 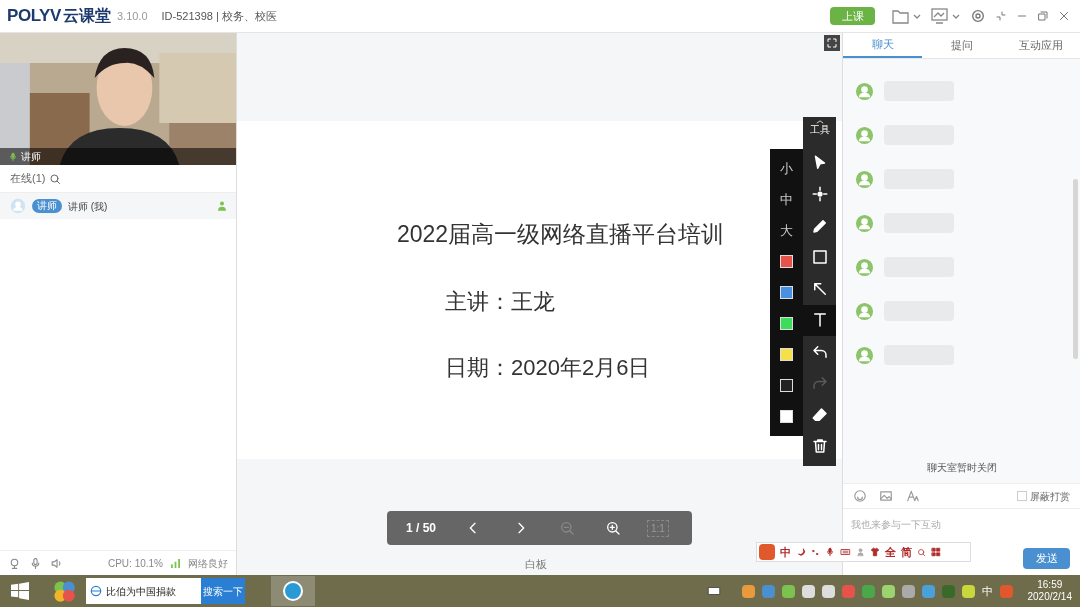 I want to click on tool-button, so click(x=819, y=320).